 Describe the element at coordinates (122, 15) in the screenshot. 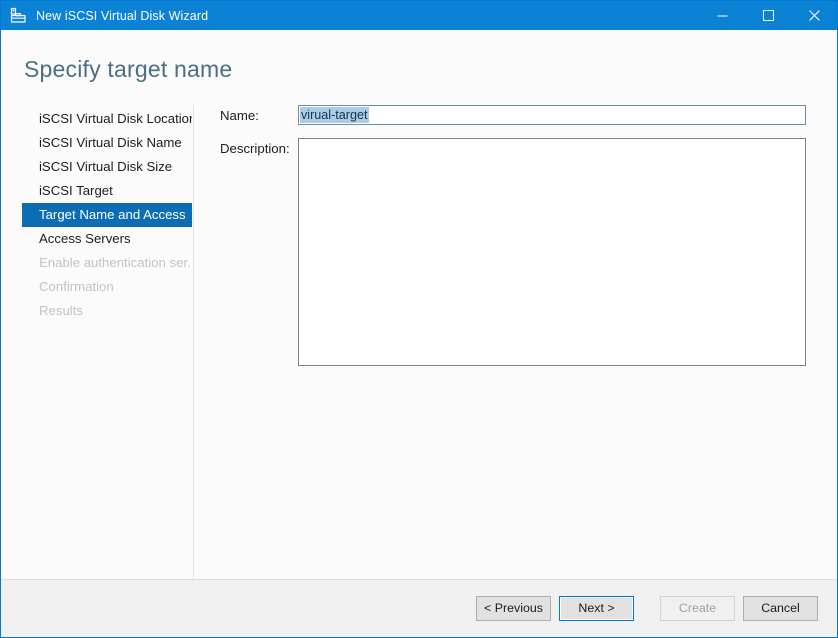

I see `window-title: New iSCSI Virtual Disk Wizard` at that location.